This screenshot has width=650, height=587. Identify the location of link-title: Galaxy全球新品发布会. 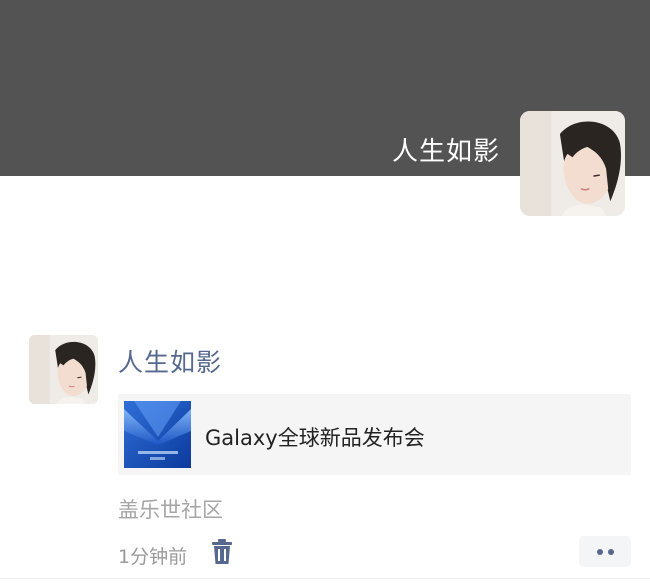
(315, 438).